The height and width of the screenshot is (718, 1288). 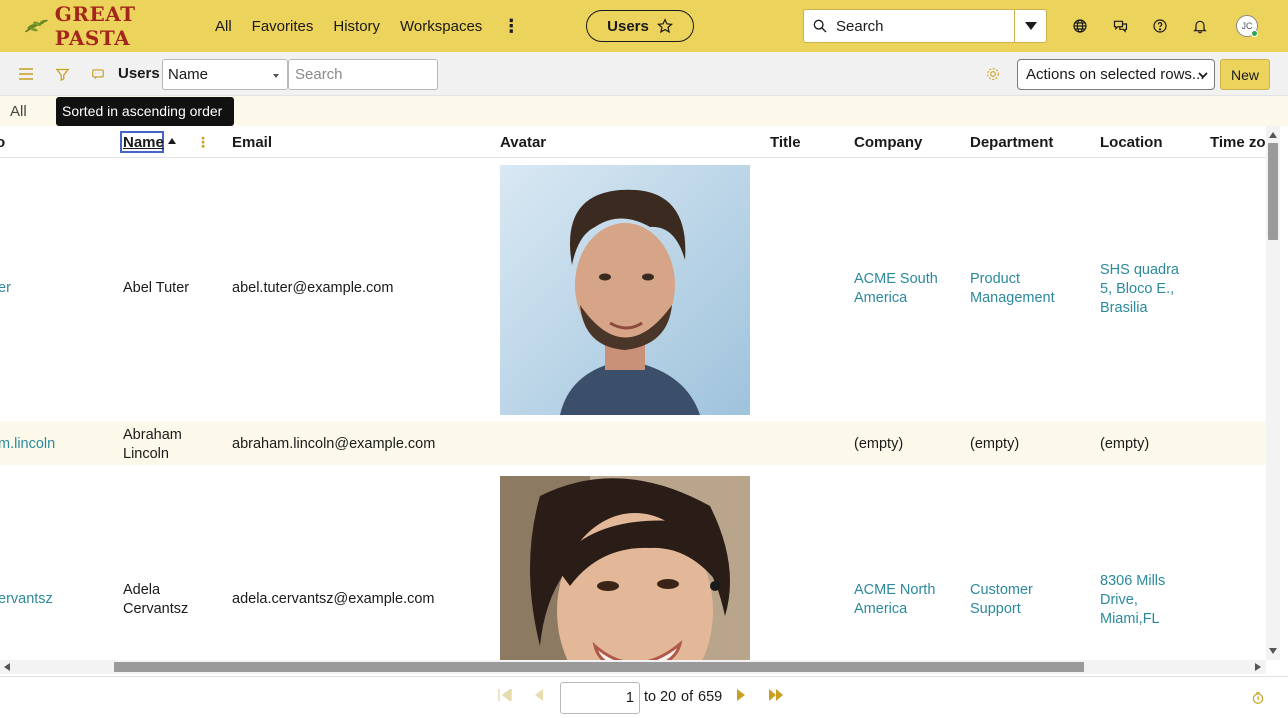 I want to click on nav-all: All, so click(x=223, y=26).